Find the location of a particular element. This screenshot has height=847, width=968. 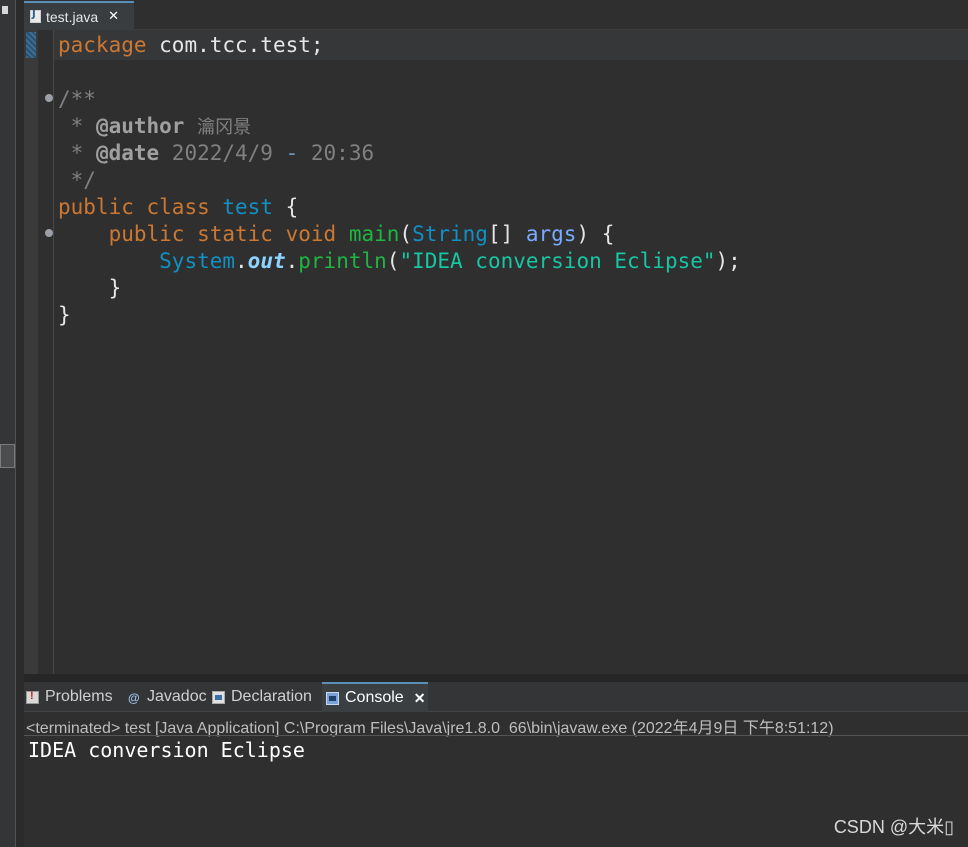

brace: { is located at coordinates (285, 207).